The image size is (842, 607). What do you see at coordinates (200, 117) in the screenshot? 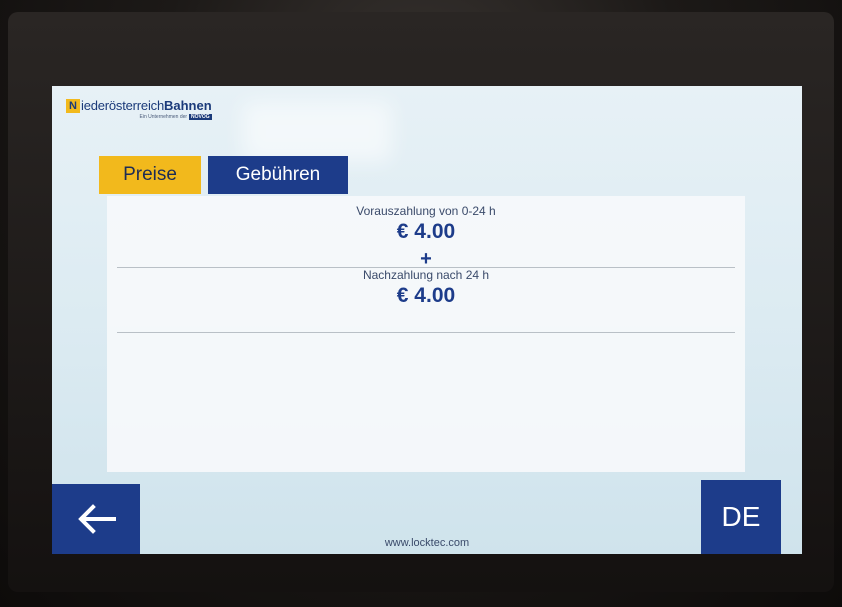
I see `logo-sub-brand: NÖVOG` at bounding box center [200, 117].